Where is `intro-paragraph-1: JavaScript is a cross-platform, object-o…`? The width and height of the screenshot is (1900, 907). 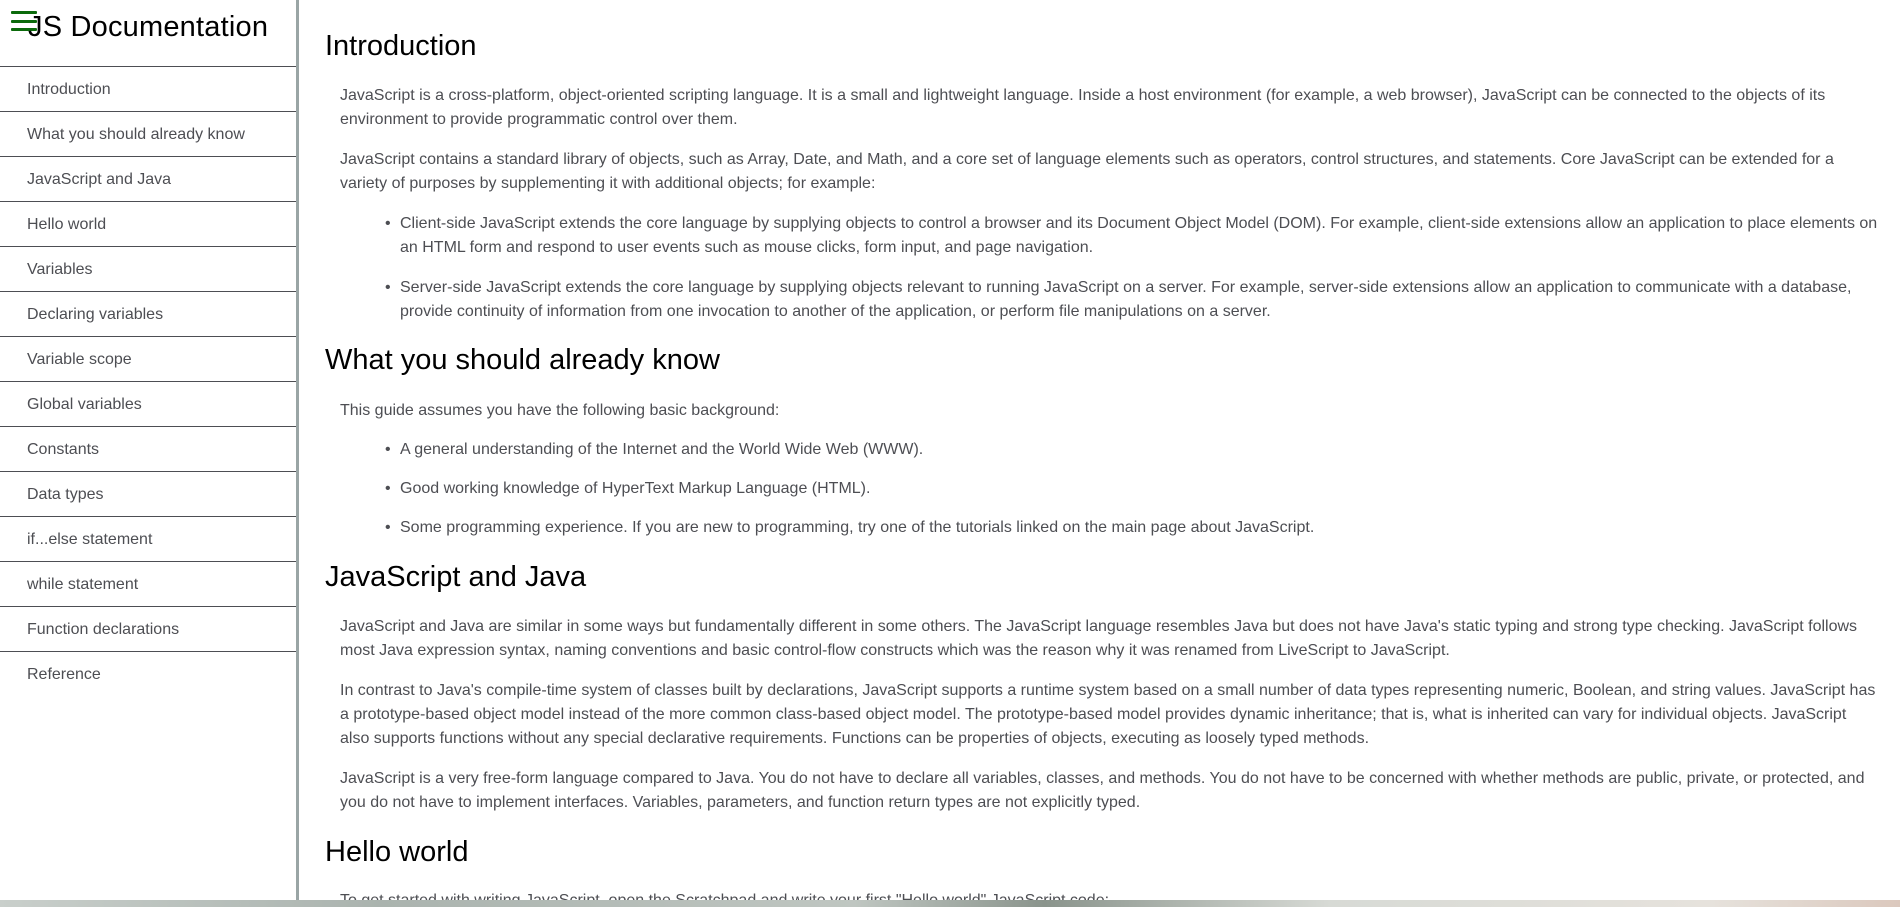 intro-paragraph-1: JavaScript is a cross-platform, object-o… is located at coordinates (1083, 107).